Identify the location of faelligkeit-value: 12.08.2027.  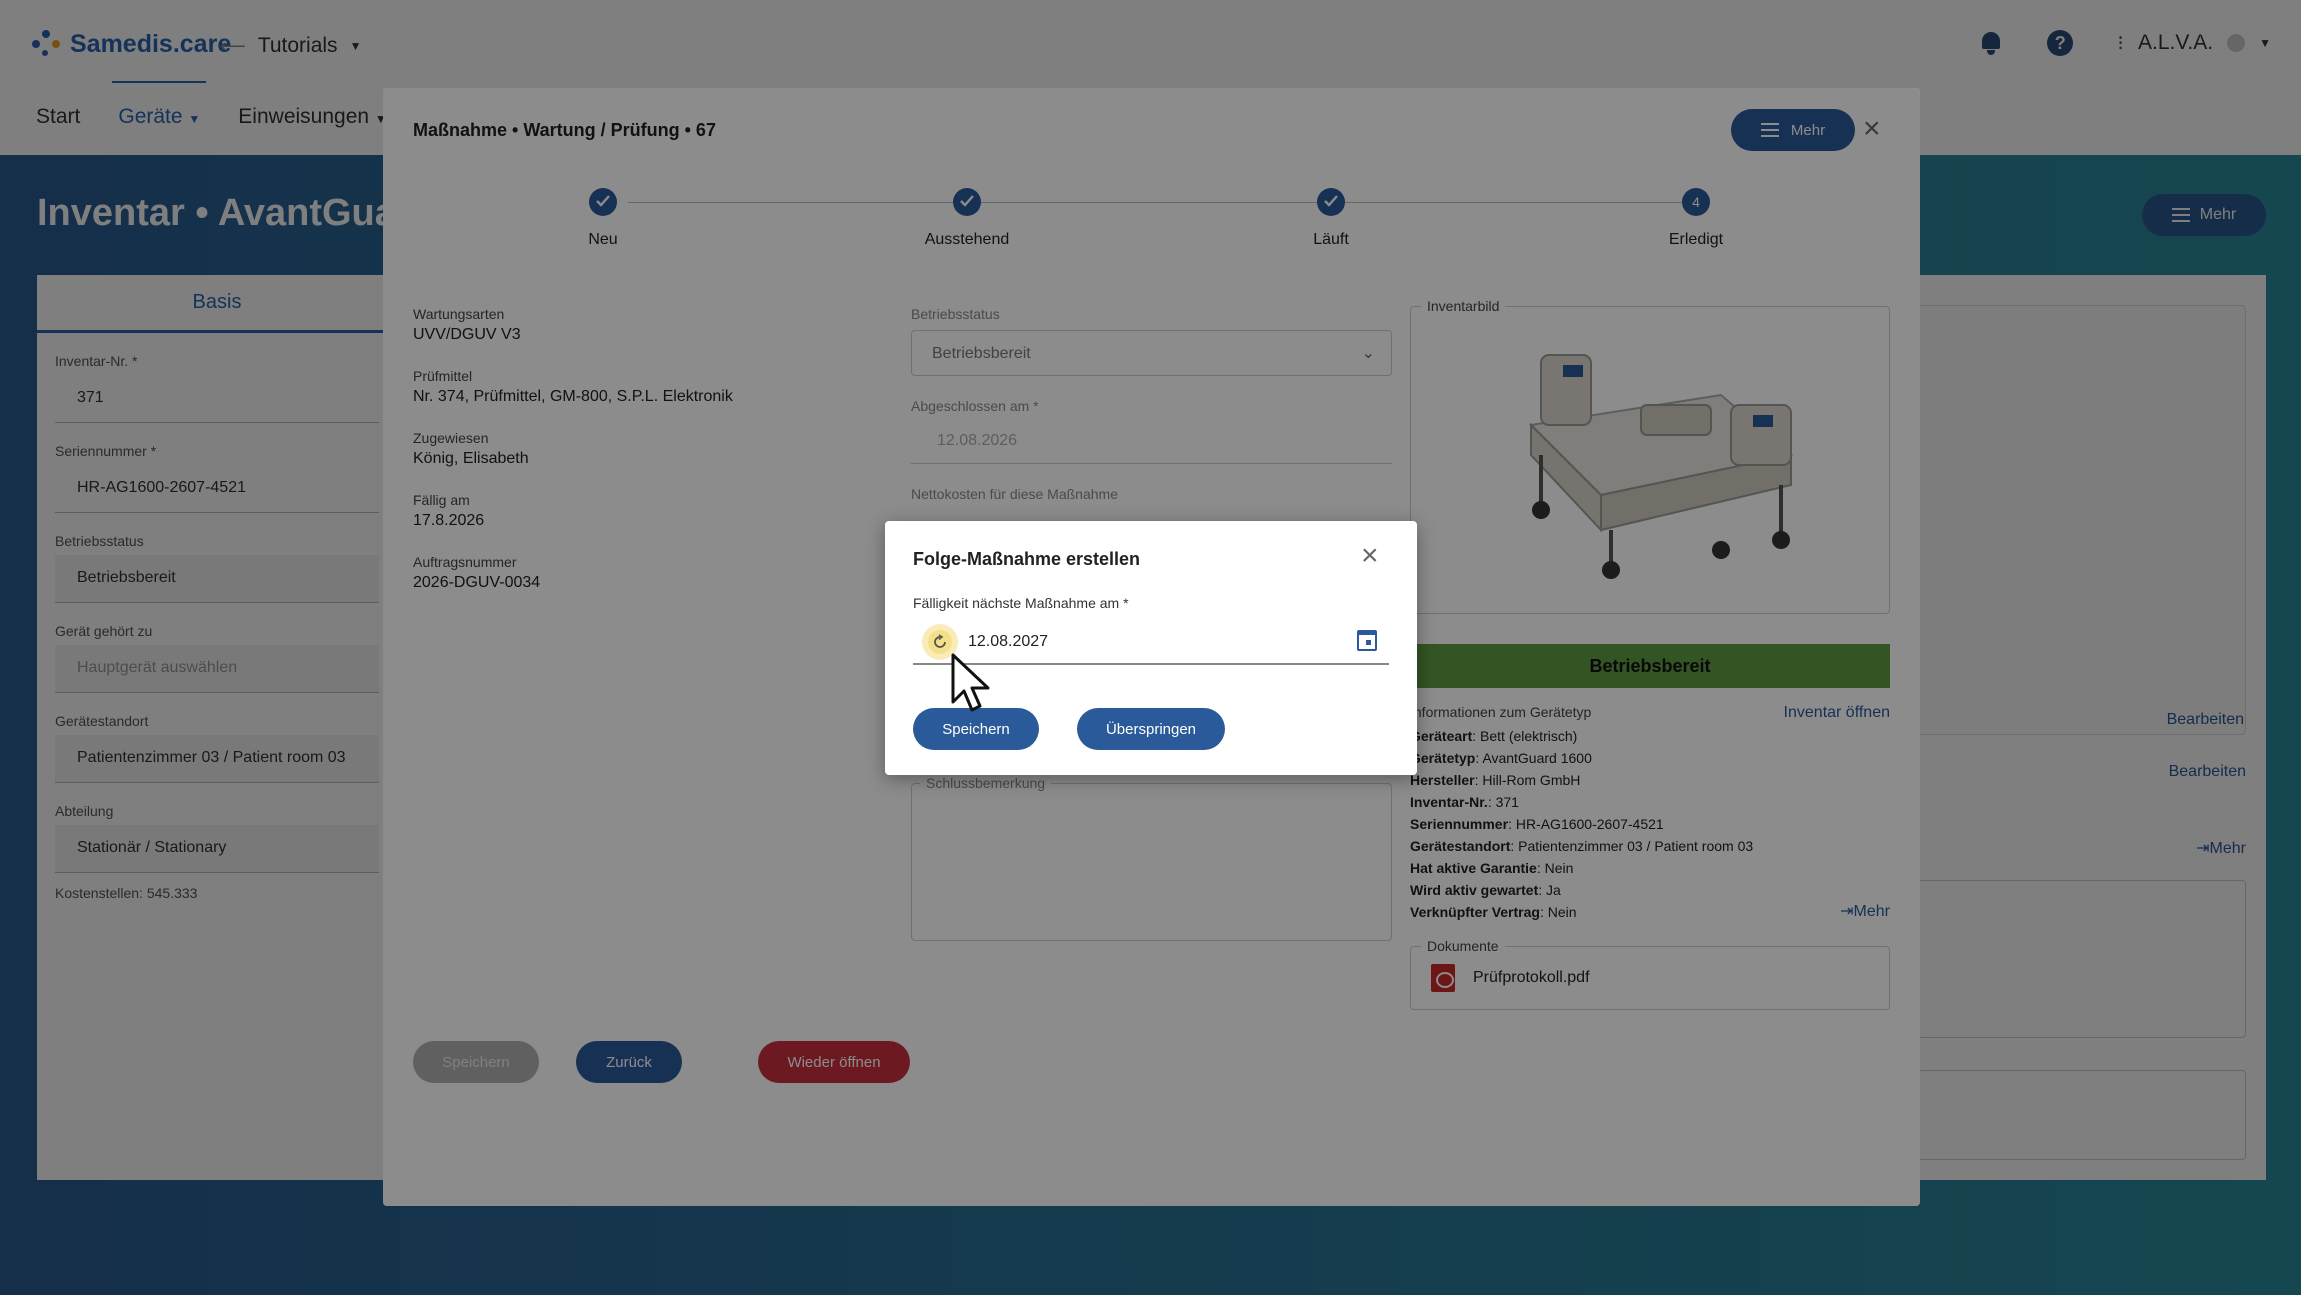
(1008, 641).